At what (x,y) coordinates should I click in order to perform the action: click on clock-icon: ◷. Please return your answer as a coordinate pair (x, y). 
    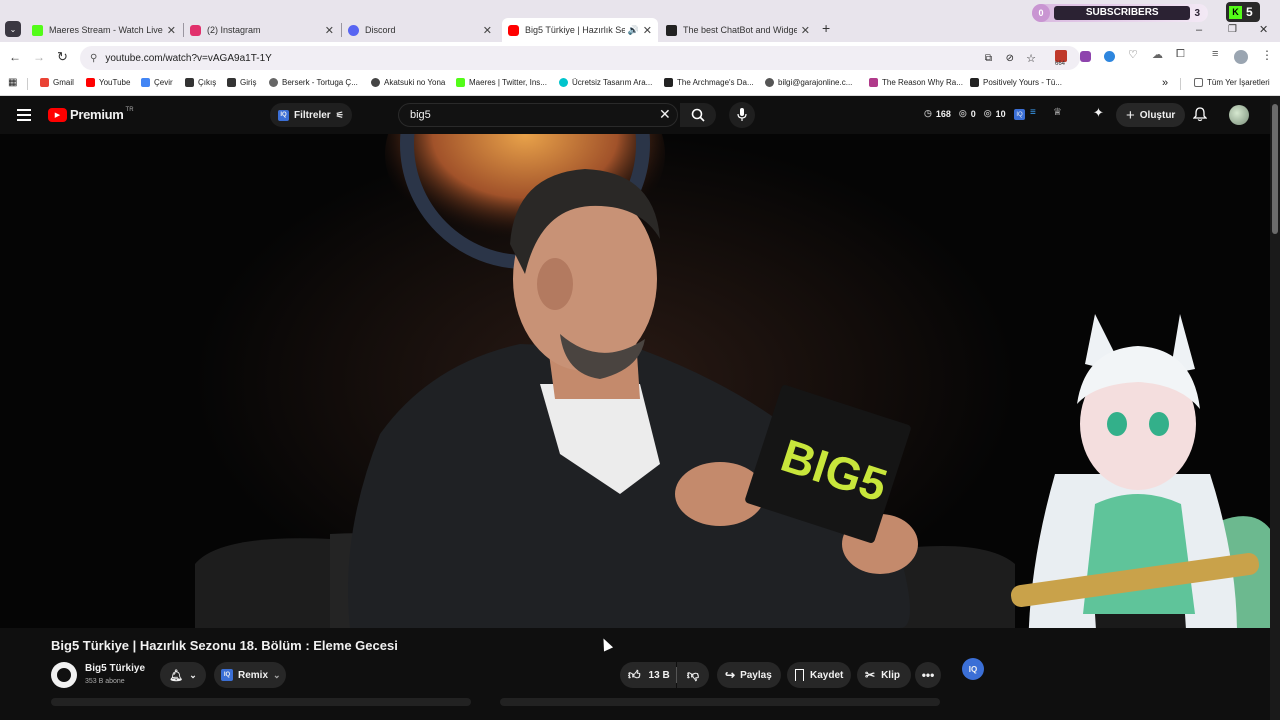
    Looking at the image, I should click on (928, 113).